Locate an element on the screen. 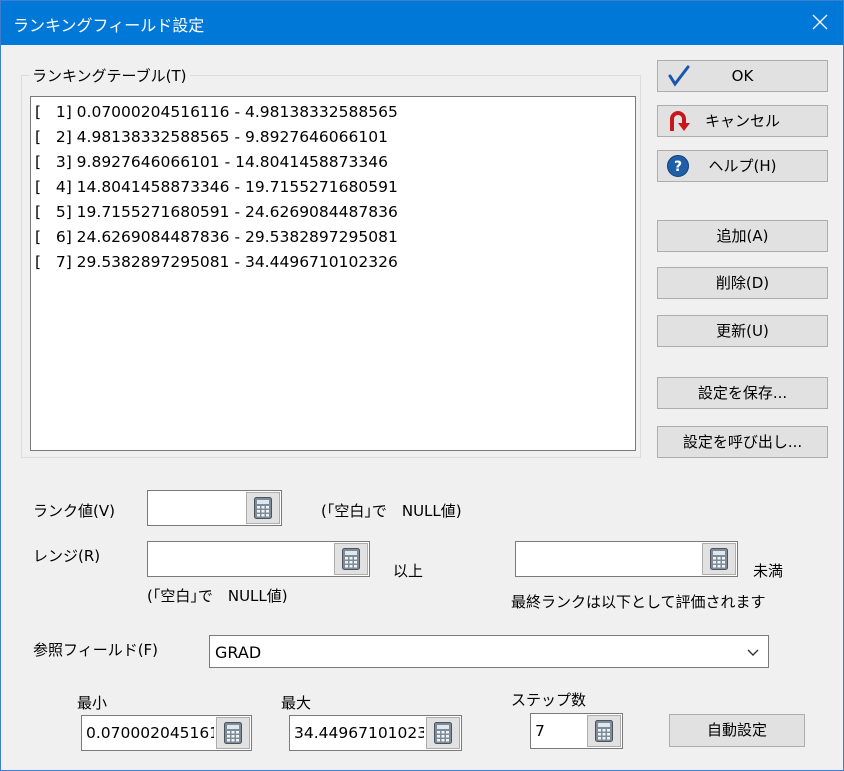  ok-button: OK is located at coordinates (742, 76).